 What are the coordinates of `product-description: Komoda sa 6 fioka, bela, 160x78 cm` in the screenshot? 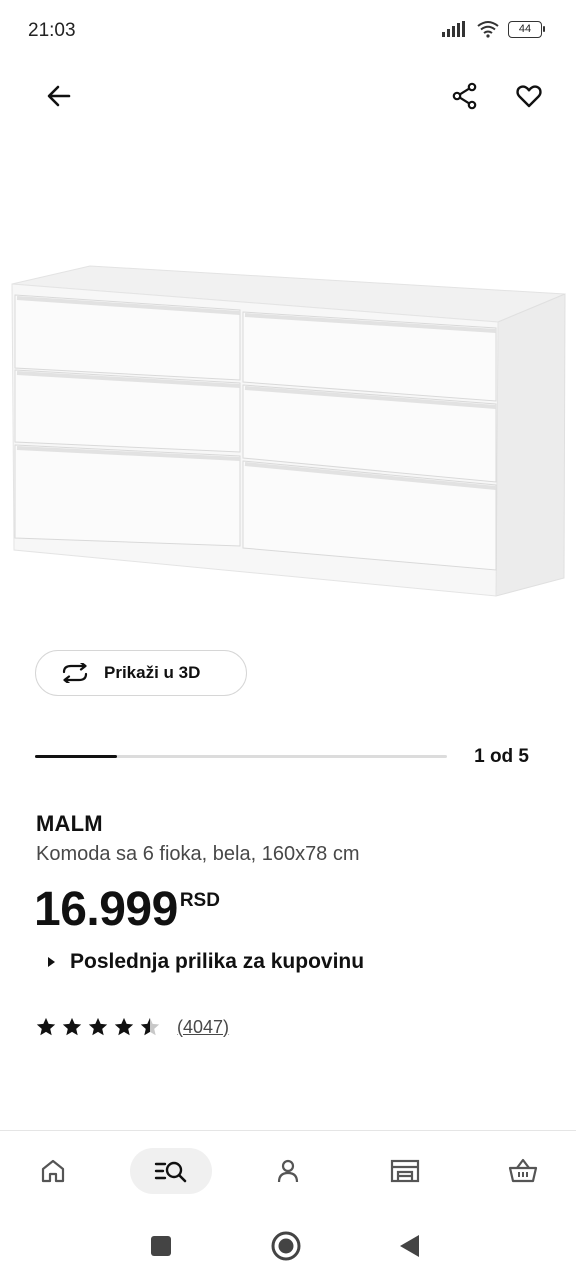 It's located at (198, 854).